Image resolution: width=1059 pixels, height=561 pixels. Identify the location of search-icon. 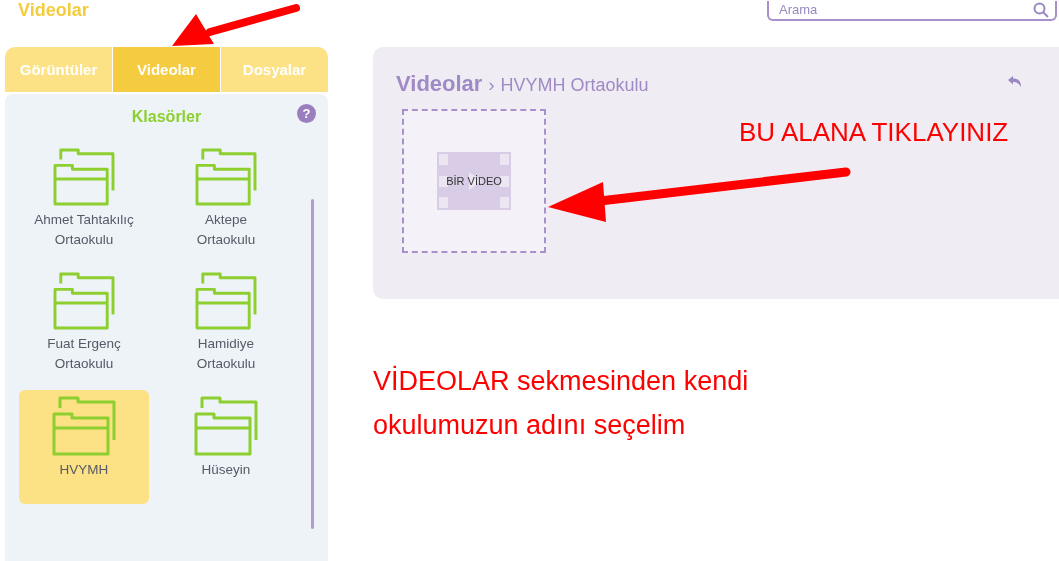
(1041, 10).